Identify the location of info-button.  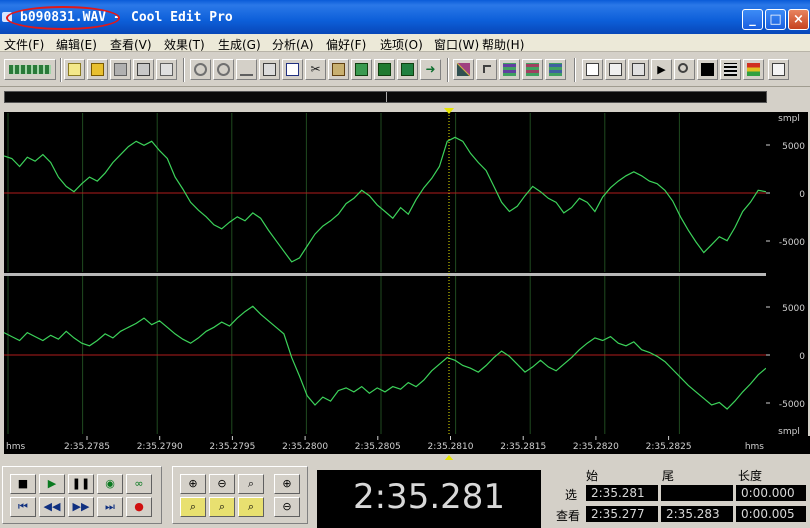
(638, 69).